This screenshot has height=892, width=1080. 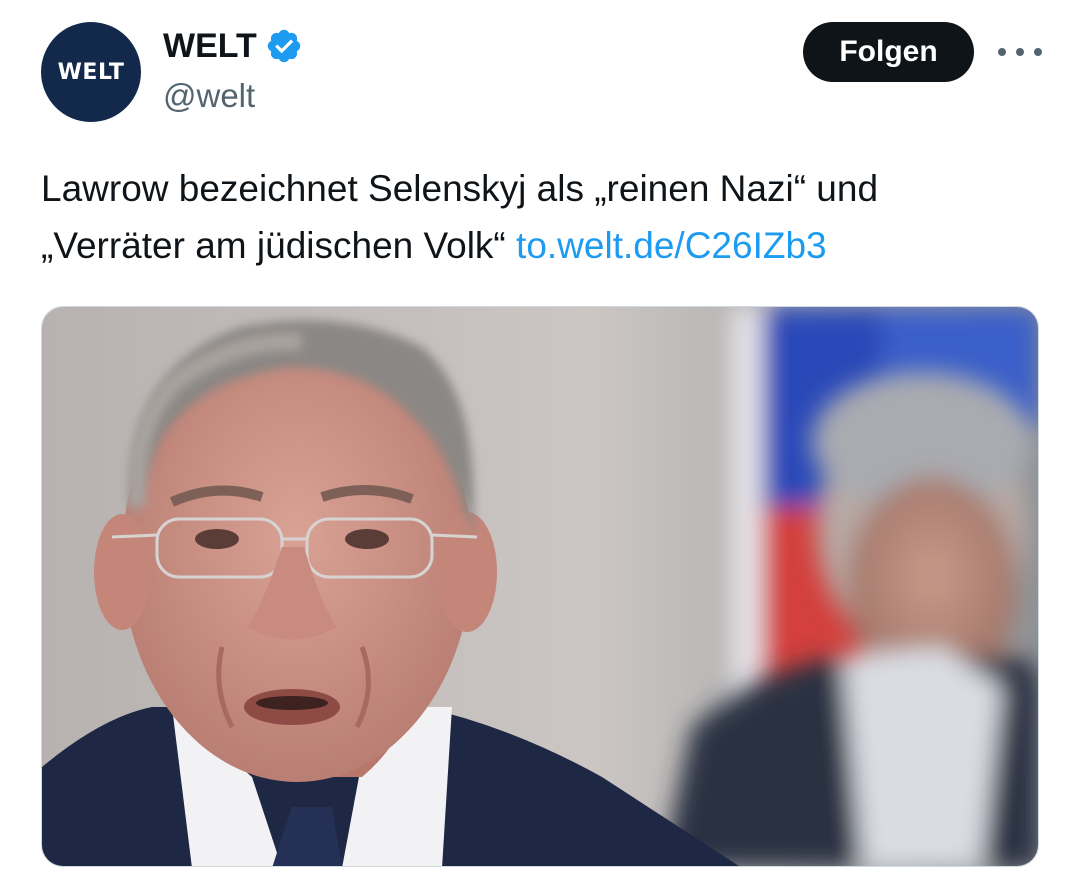 What do you see at coordinates (284, 46) in the screenshot?
I see `verified-badge-icon` at bounding box center [284, 46].